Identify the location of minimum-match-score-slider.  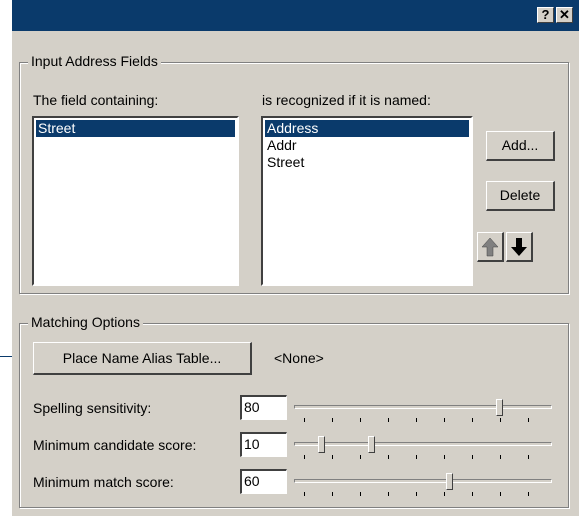
(423, 485).